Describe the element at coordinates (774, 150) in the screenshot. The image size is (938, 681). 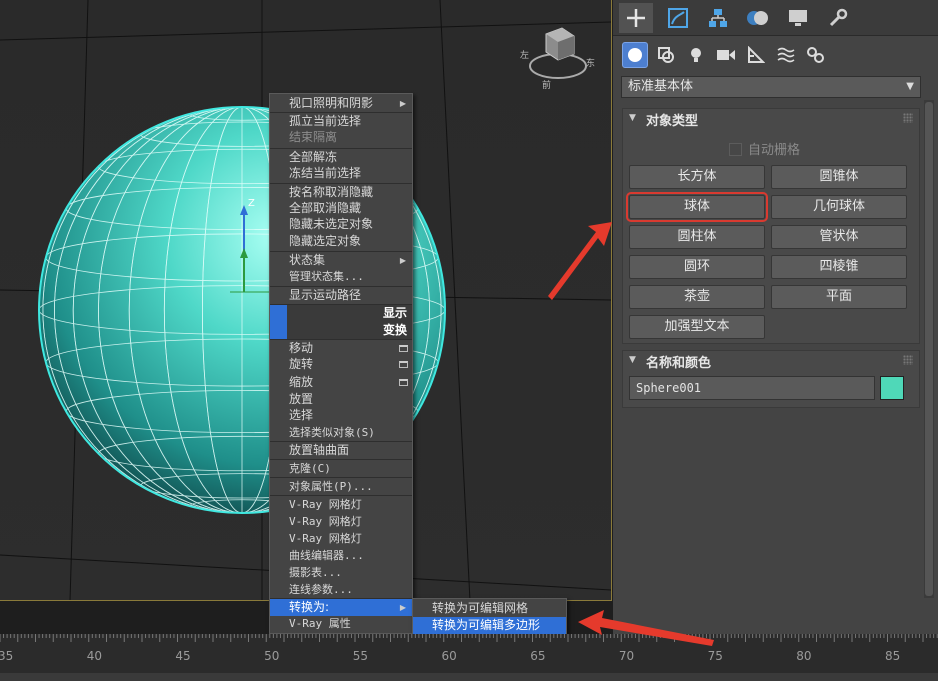
I see `autogrid-label: 自动栅格` at that location.